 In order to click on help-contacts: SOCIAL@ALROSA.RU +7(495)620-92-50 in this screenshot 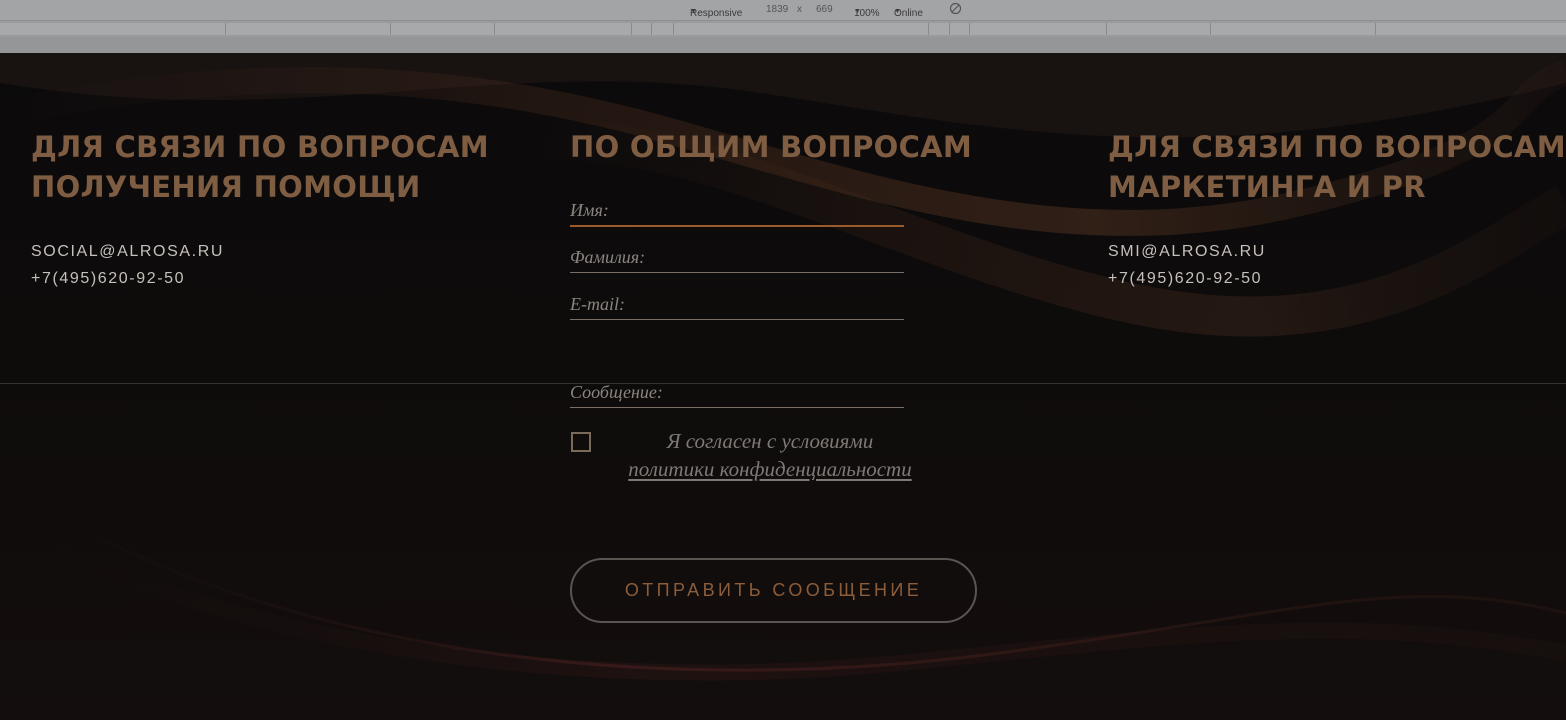, I will do `click(127, 265)`.